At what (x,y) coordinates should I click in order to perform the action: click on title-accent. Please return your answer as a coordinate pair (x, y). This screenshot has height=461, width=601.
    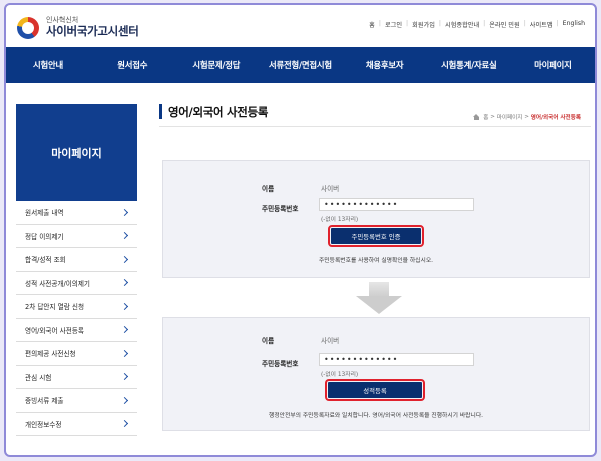
    Looking at the image, I should click on (160, 111).